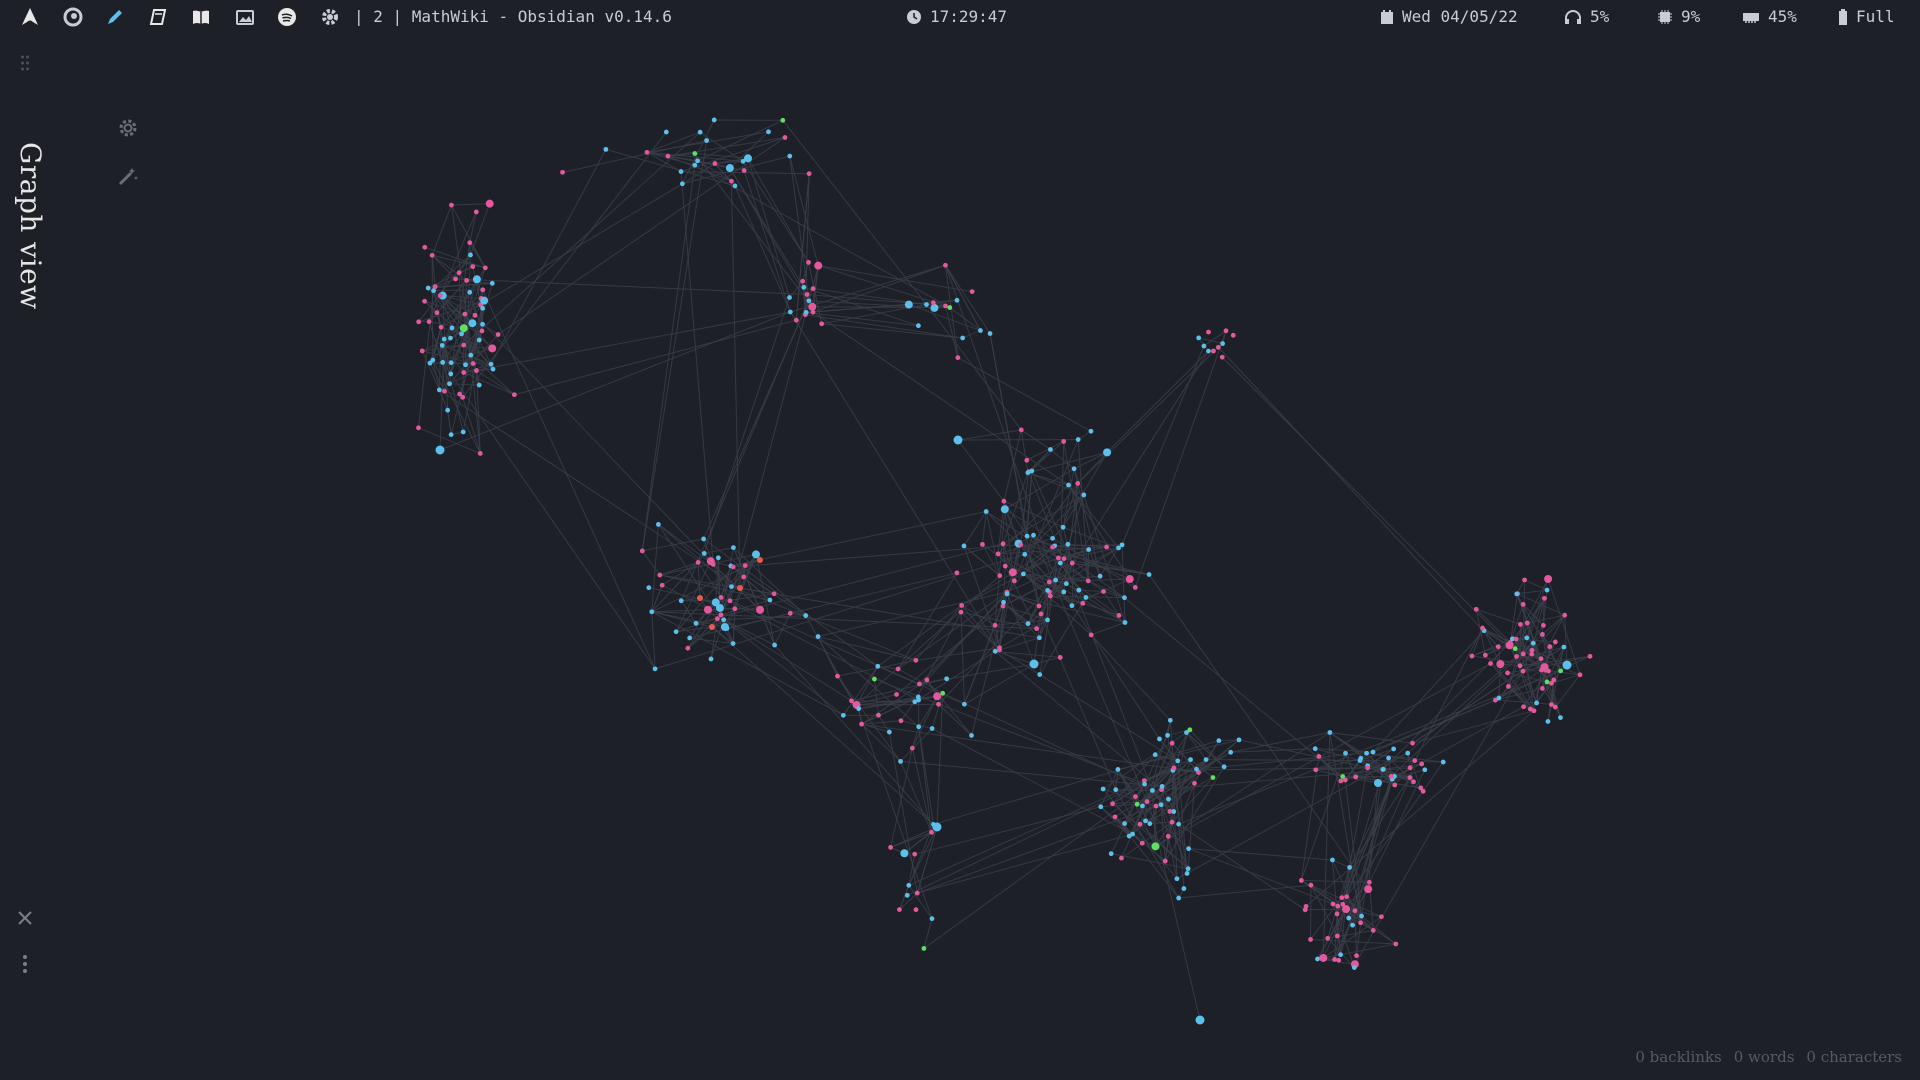 This screenshot has width=1920, height=1080. Describe the element at coordinates (287, 17) in the screenshot. I see `spotify-icon` at that location.